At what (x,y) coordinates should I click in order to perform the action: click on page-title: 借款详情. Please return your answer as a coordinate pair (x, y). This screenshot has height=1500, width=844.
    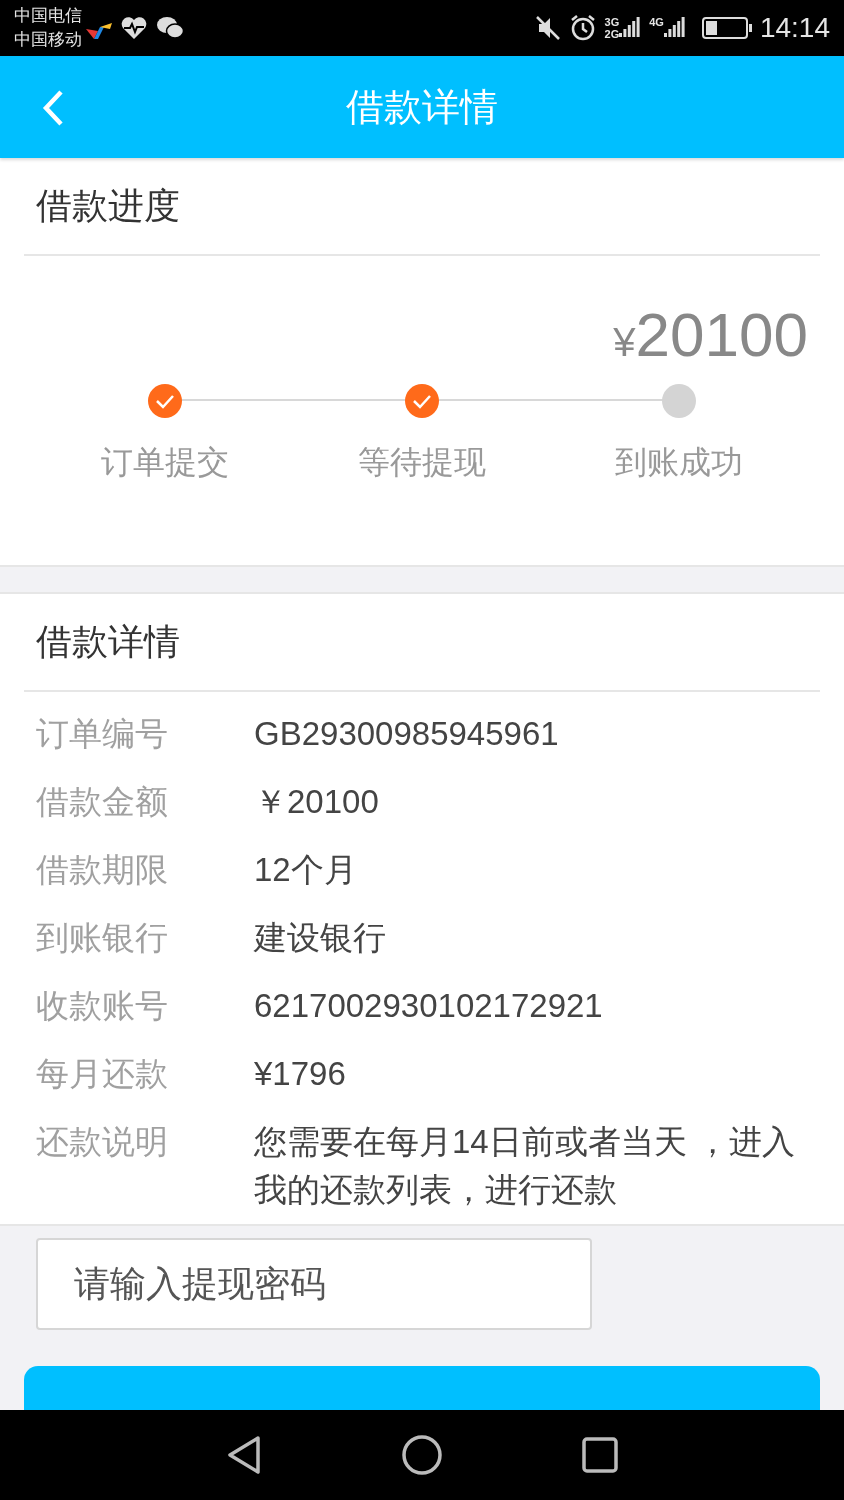
    Looking at the image, I should click on (422, 107).